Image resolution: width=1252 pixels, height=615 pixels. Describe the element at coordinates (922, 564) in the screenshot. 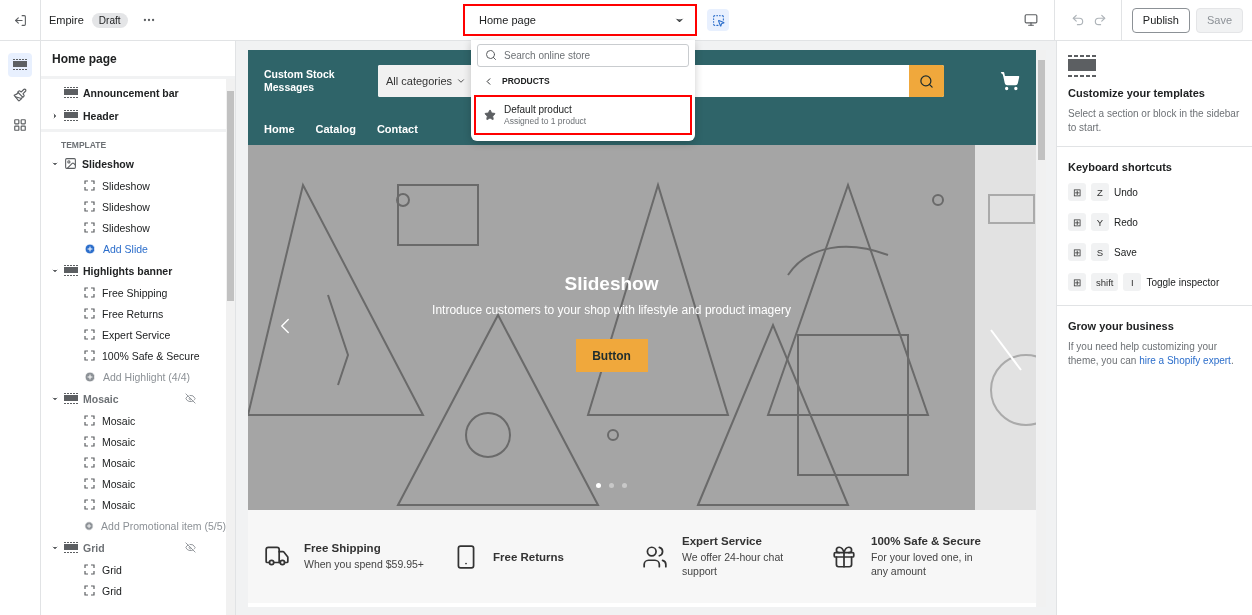

I see `highlight-text: For your loved one, in any amount` at that location.